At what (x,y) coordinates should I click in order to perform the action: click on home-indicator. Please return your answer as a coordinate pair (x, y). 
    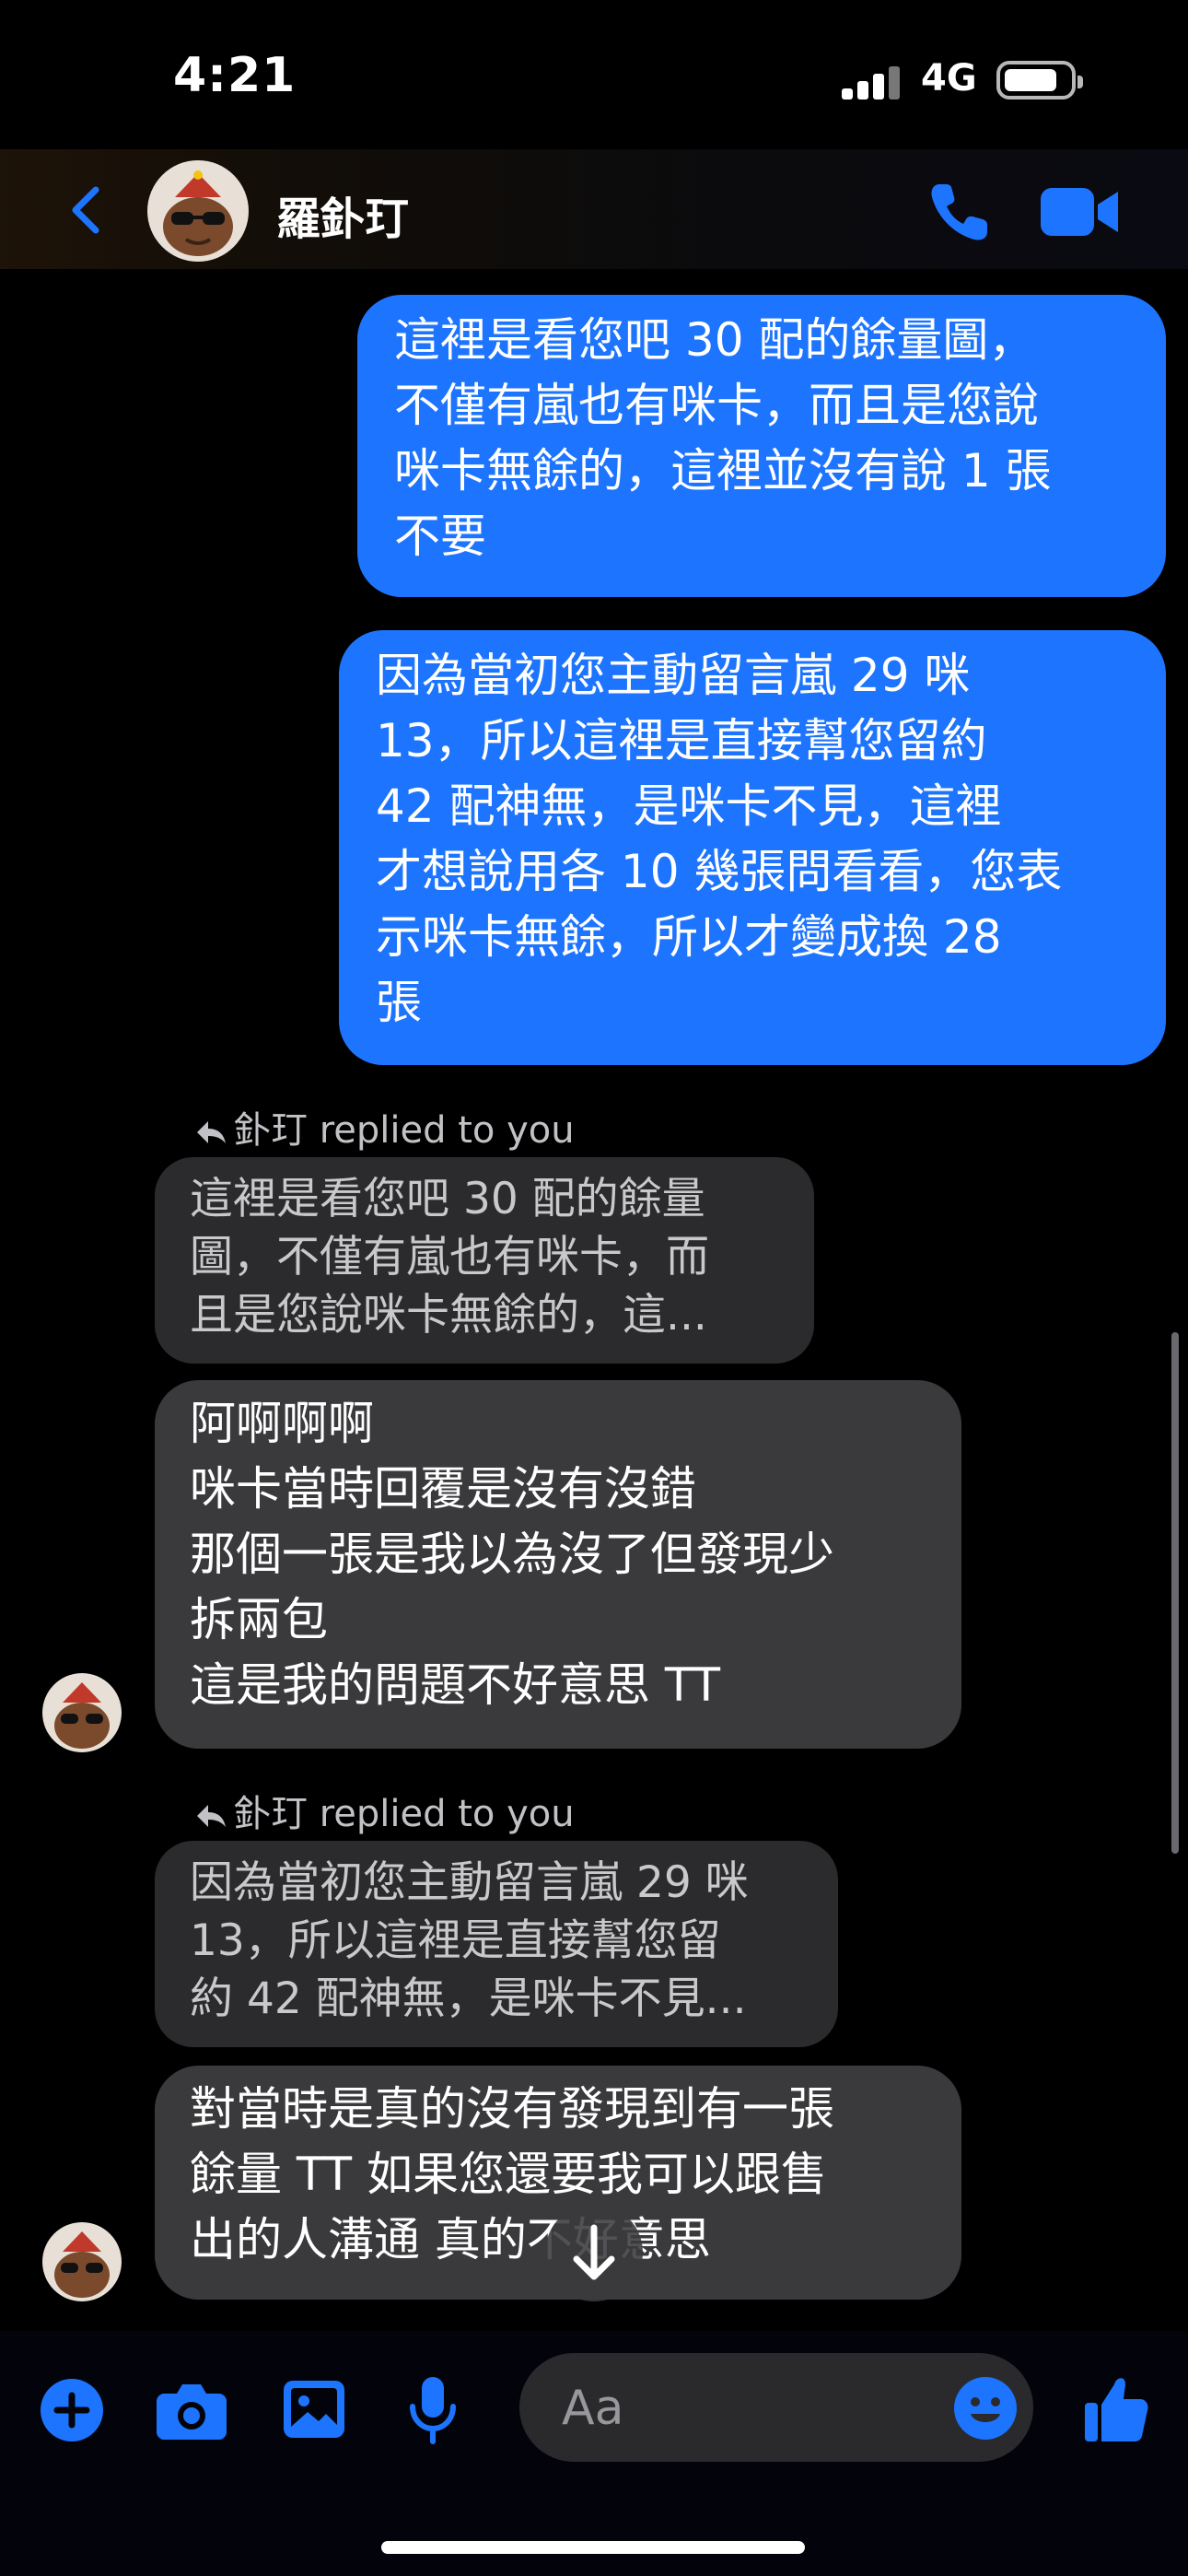
    Looking at the image, I should click on (593, 2547).